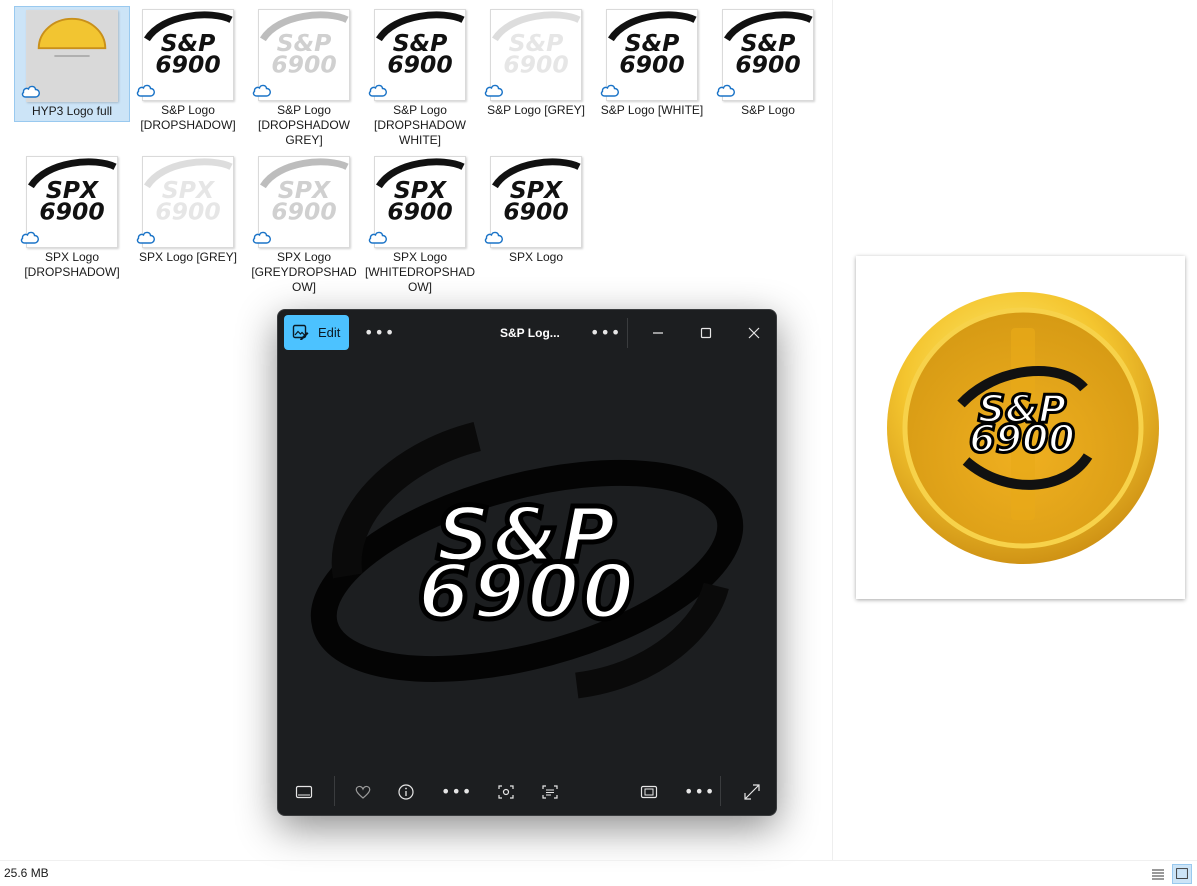 The height and width of the screenshot is (886, 1197). I want to click on slideshow-icon, so click(649, 792).